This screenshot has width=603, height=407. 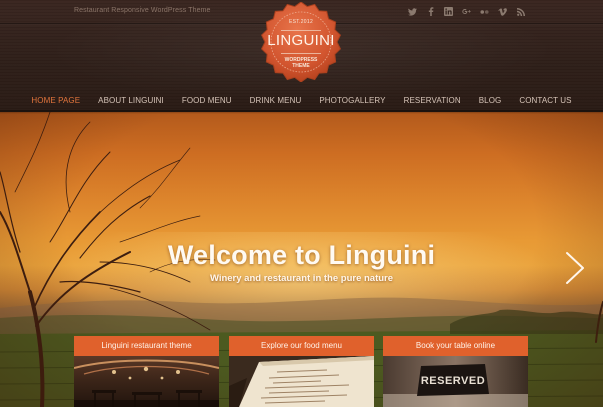 What do you see at coordinates (301, 278) in the screenshot?
I see `hero-subtitle: Winery and restaurant in the pure nature` at bounding box center [301, 278].